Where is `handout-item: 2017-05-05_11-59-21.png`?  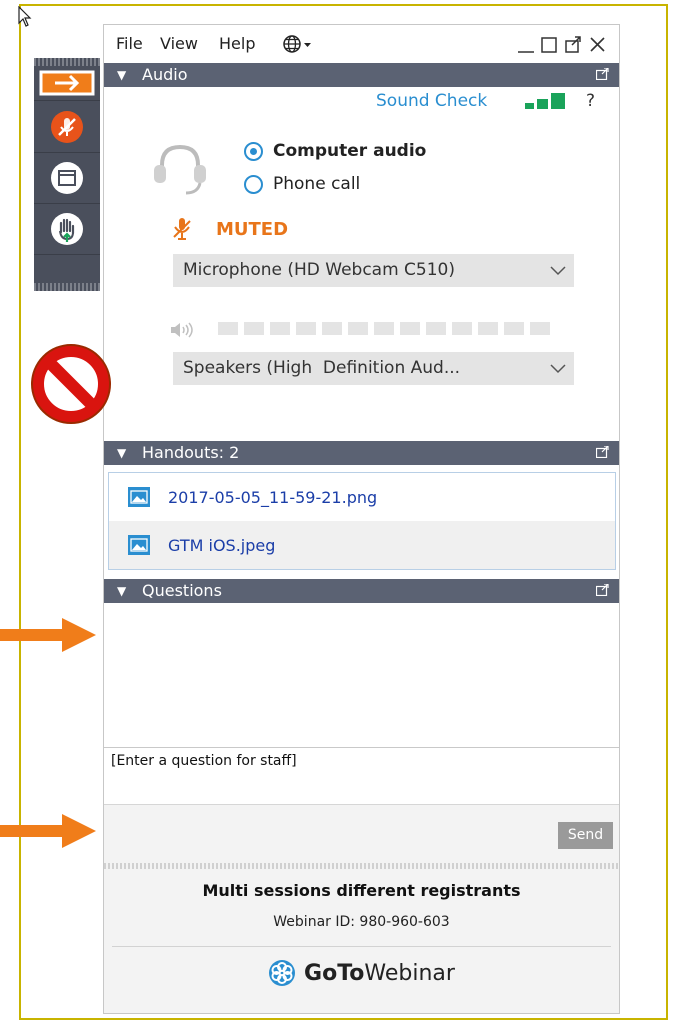
handout-item: 2017-05-05_11-59-21.png is located at coordinates (362, 497).